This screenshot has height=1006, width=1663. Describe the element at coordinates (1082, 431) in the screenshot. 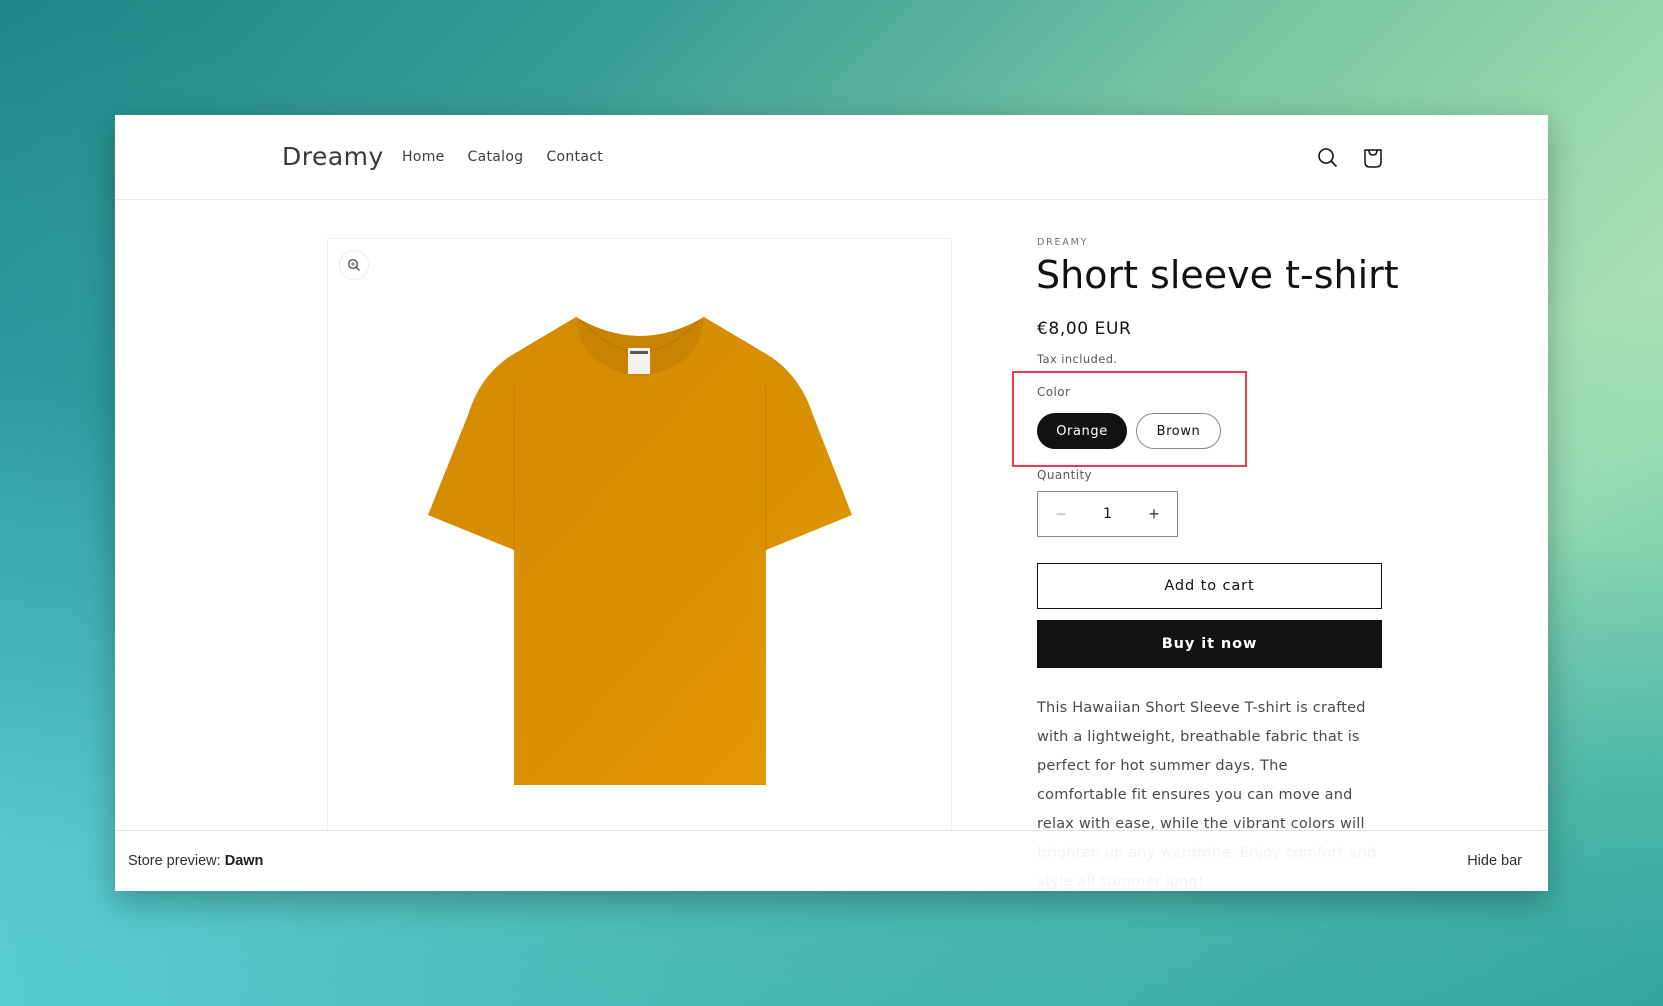

I see `color-option-orange: Orange` at that location.